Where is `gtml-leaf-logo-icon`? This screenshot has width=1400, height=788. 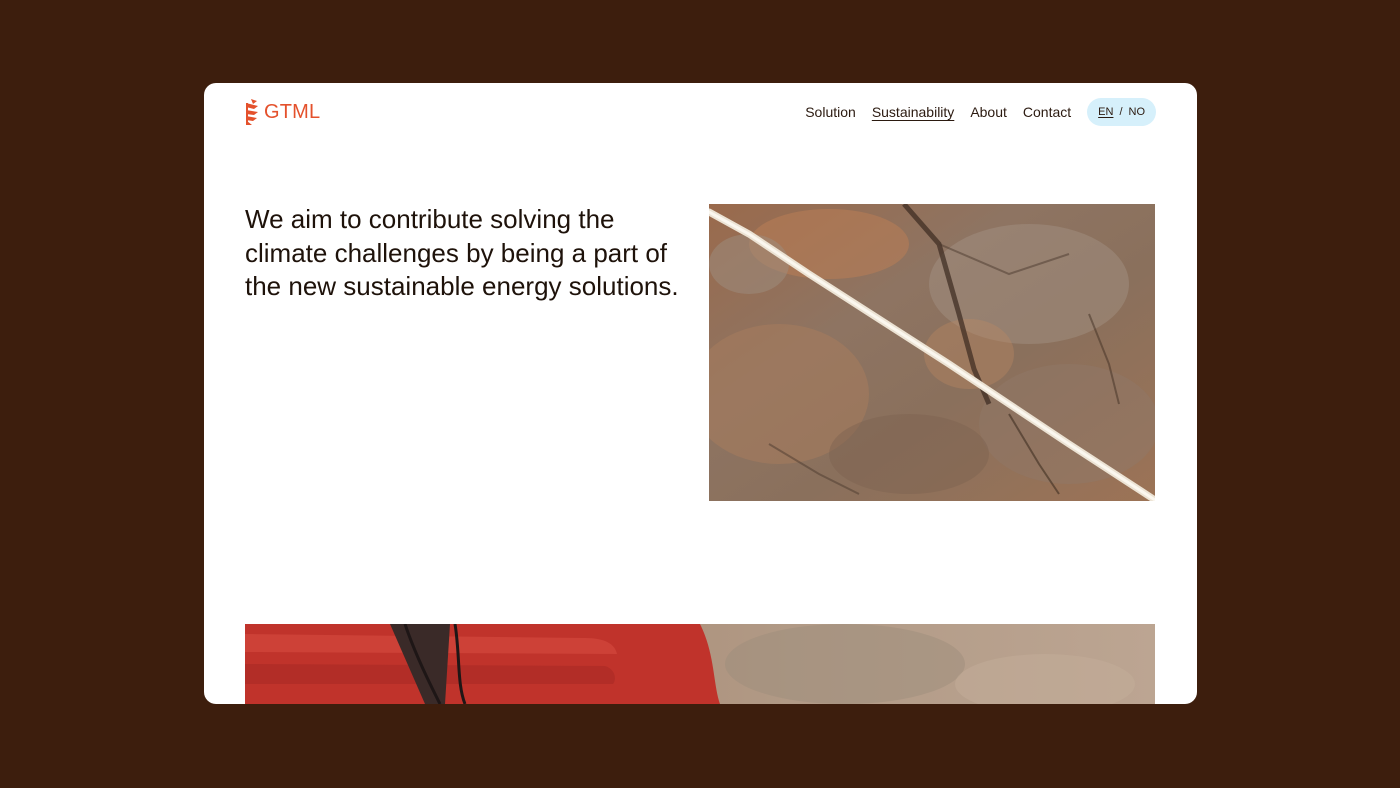 gtml-leaf-logo-icon is located at coordinates (252, 112).